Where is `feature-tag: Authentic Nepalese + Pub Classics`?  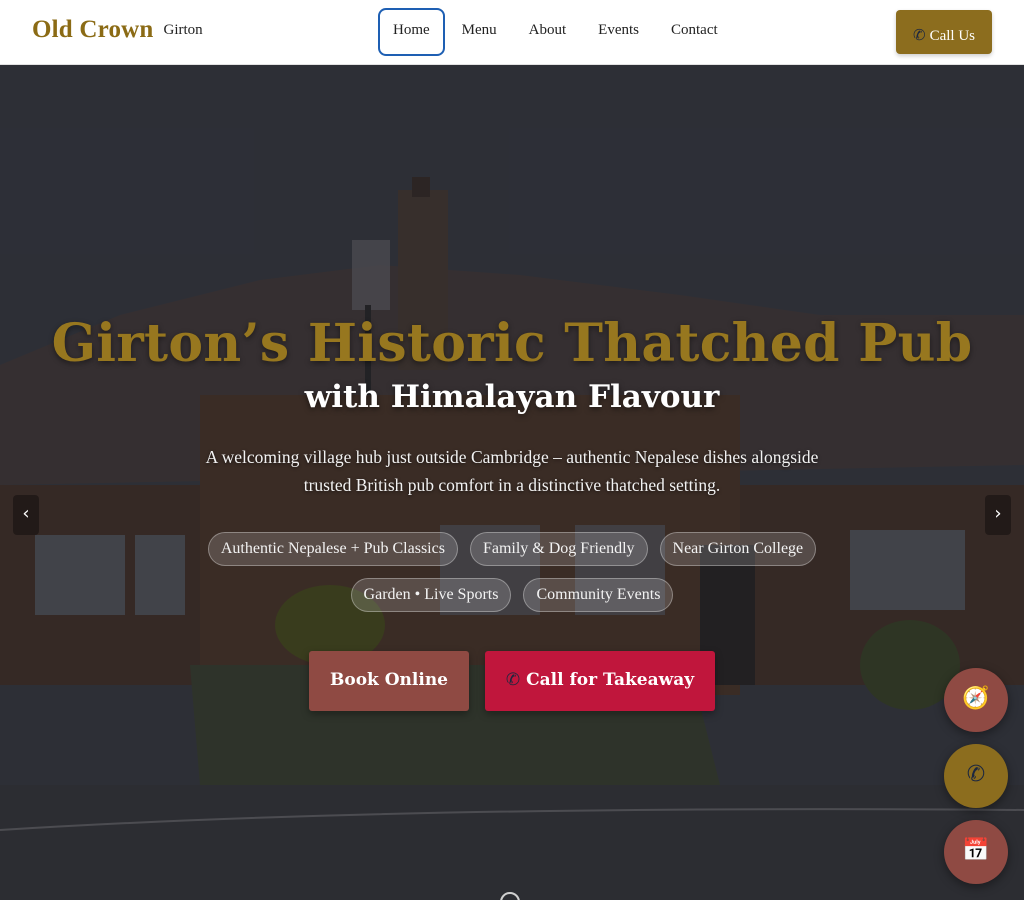 feature-tag: Authentic Nepalese + Pub Classics is located at coordinates (332, 549).